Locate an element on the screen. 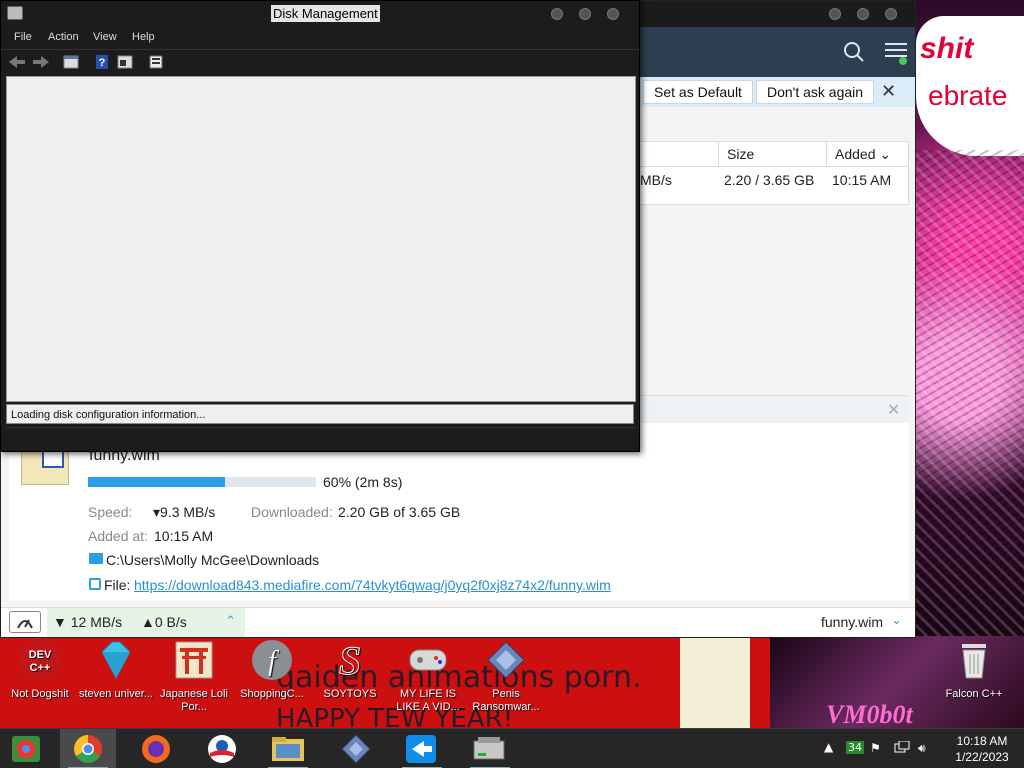 The height and width of the screenshot is (768, 1024). show-hide-tree-icon is located at coordinates (71, 62).